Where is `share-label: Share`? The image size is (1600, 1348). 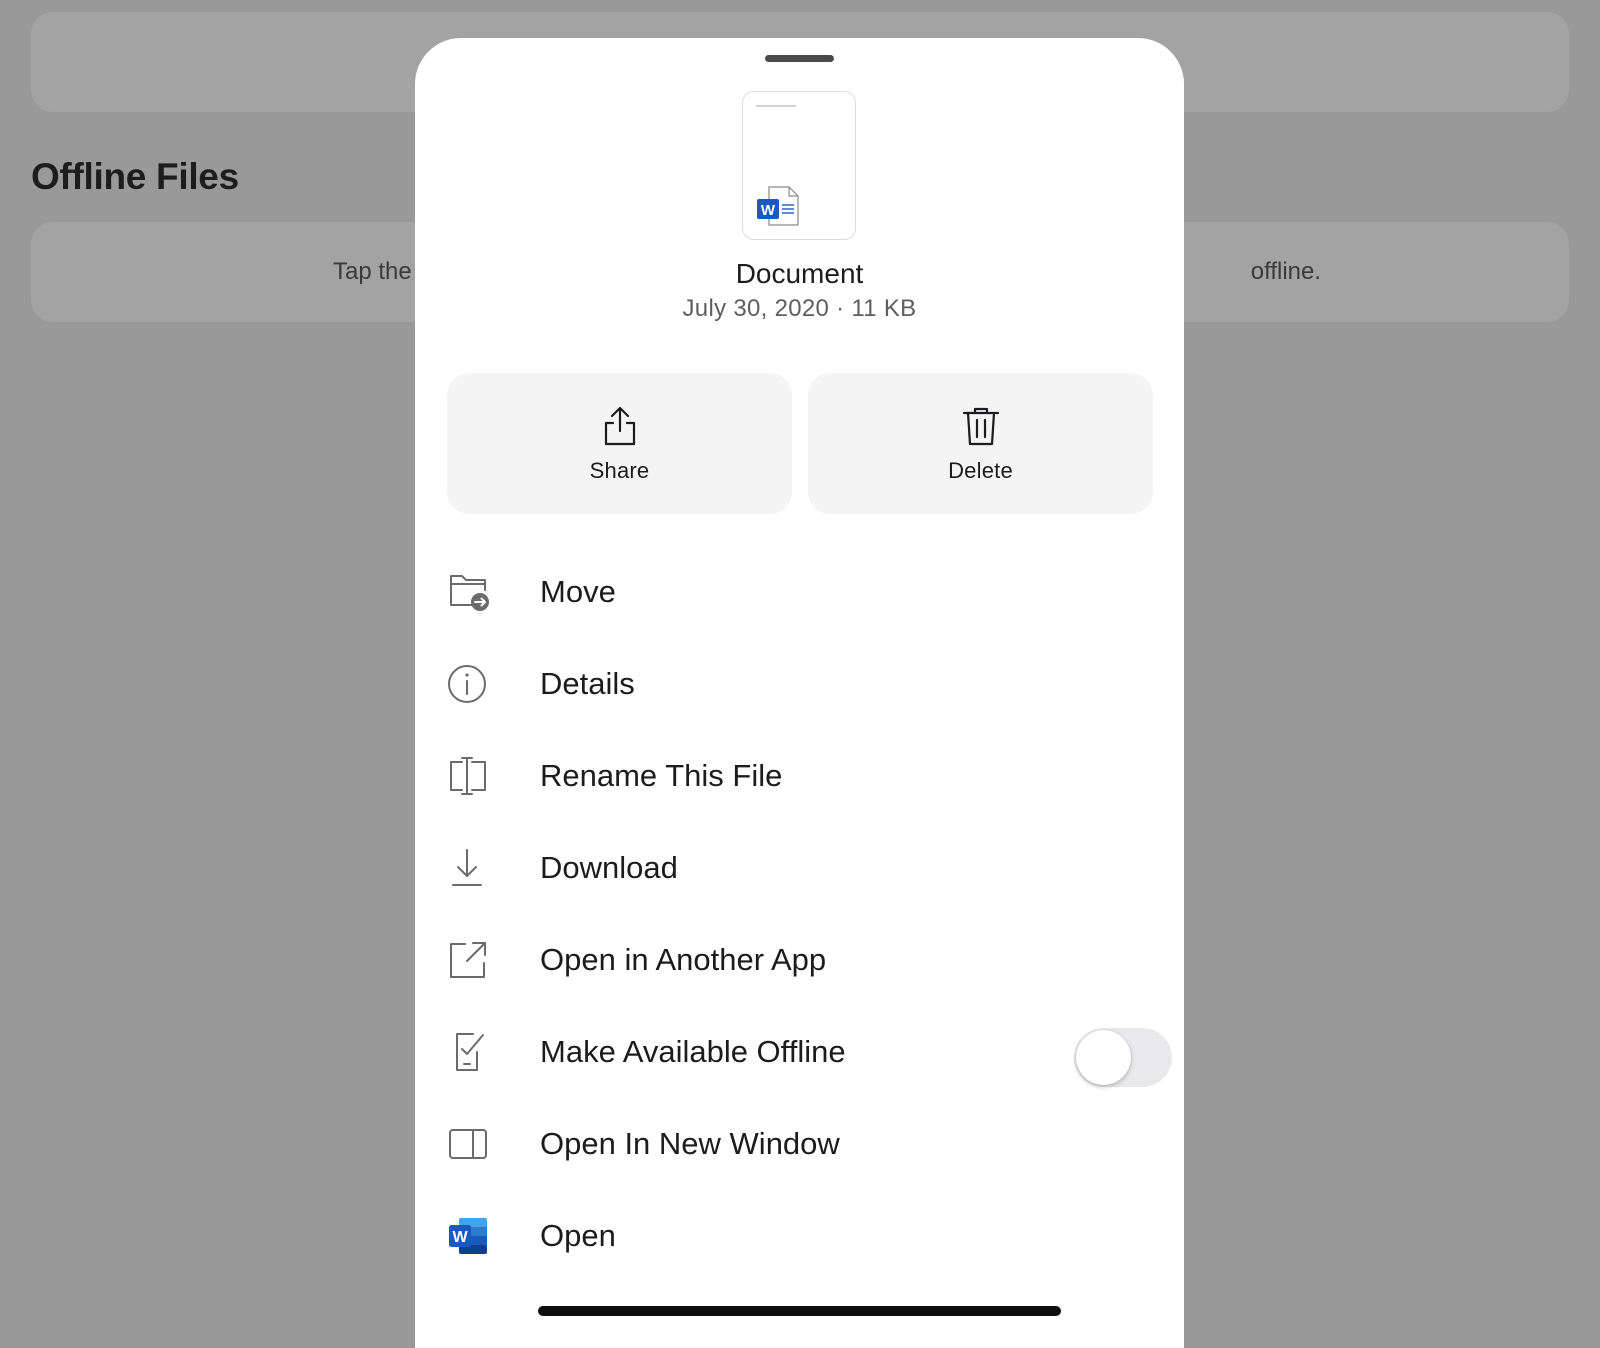 share-label: Share is located at coordinates (619, 470).